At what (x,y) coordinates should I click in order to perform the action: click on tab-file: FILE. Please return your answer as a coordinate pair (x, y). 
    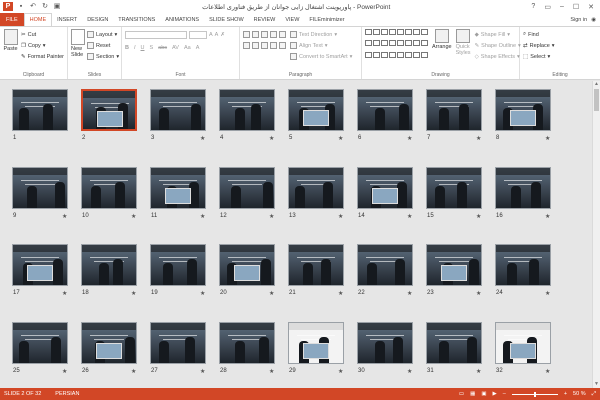
    Looking at the image, I should click on (12, 19).